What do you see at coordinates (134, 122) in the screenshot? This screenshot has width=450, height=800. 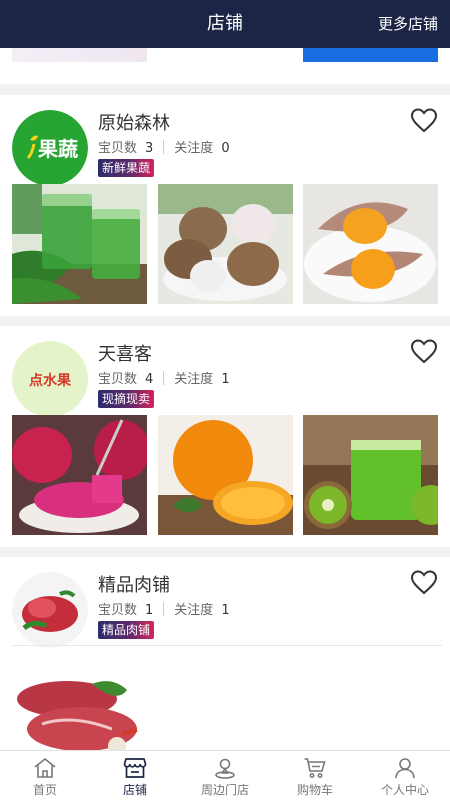 I see `store-name: 原始森林` at bounding box center [134, 122].